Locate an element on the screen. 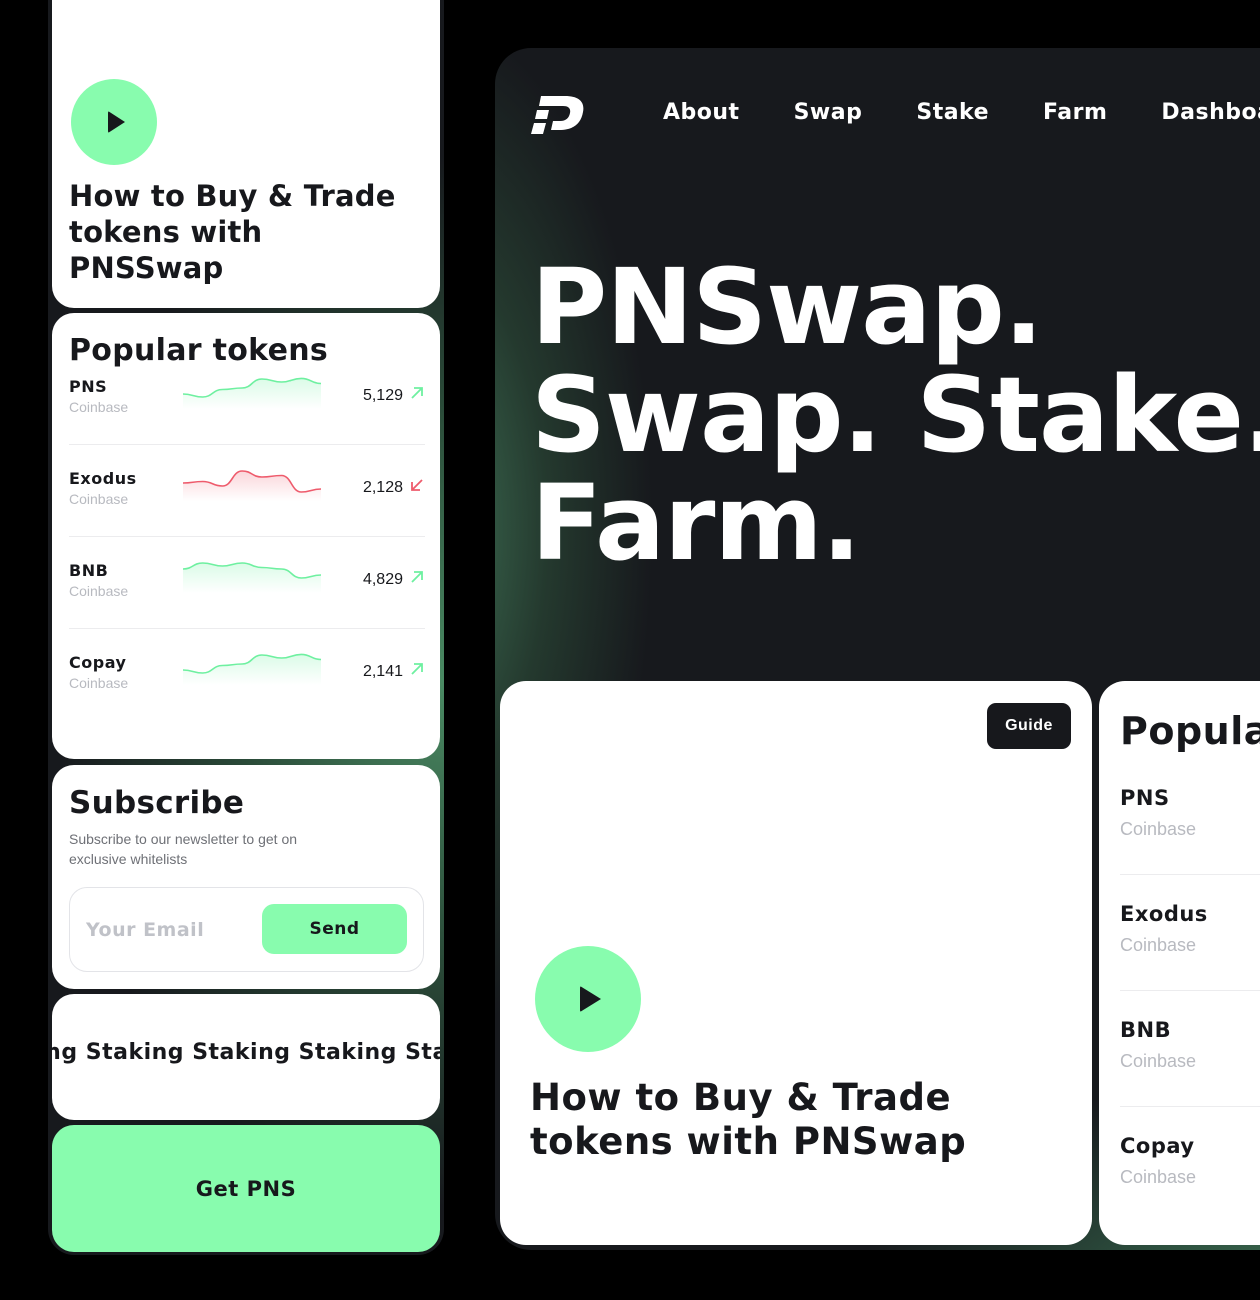  token-row: PNS Coinbase is located at coordinates (1190, 844).